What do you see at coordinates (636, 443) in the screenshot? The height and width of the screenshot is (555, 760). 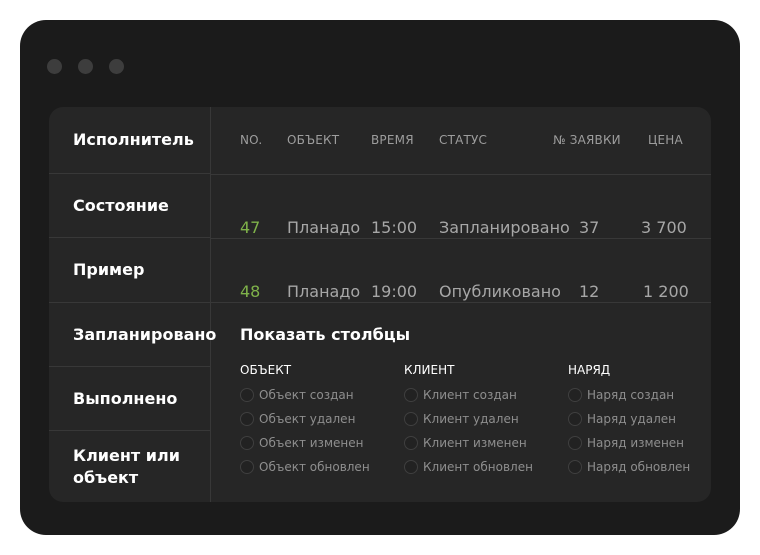 I see `option-label: Наряд изменен` at bounding box center [636, 443].